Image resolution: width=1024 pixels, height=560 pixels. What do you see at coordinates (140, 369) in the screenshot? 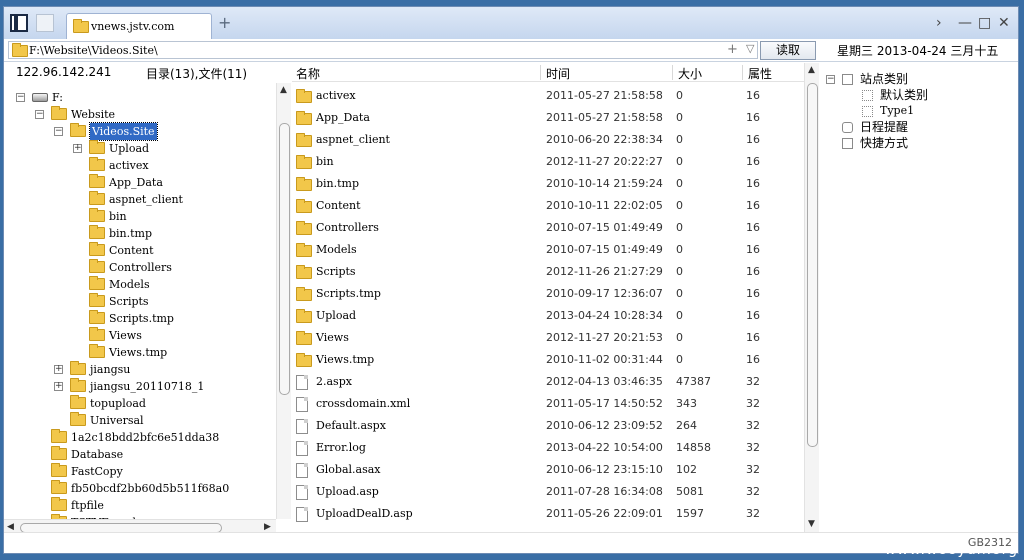
I see `tree-node: + jiangsu` at bounding box center [140, 369].